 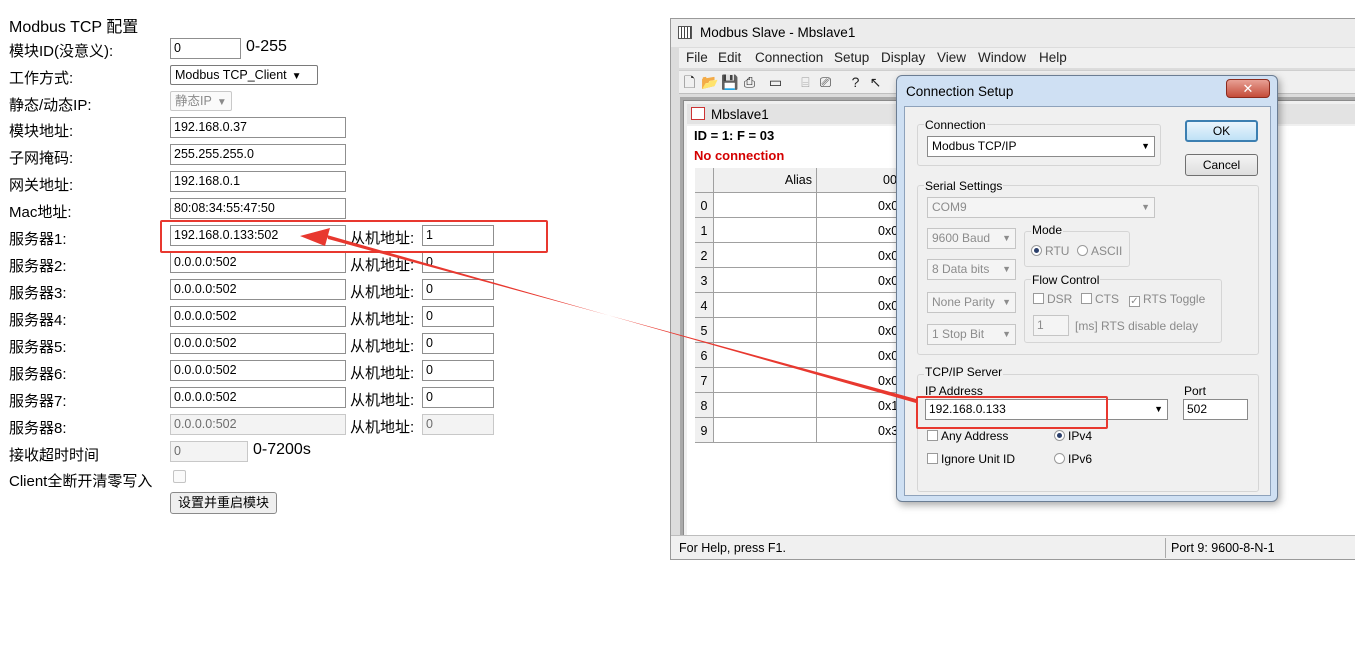 What do you see at coordinates (1041, 207) in the screenshot?
I see `com-port-select: COM9 ▼` at bounding box center [1041, 207].